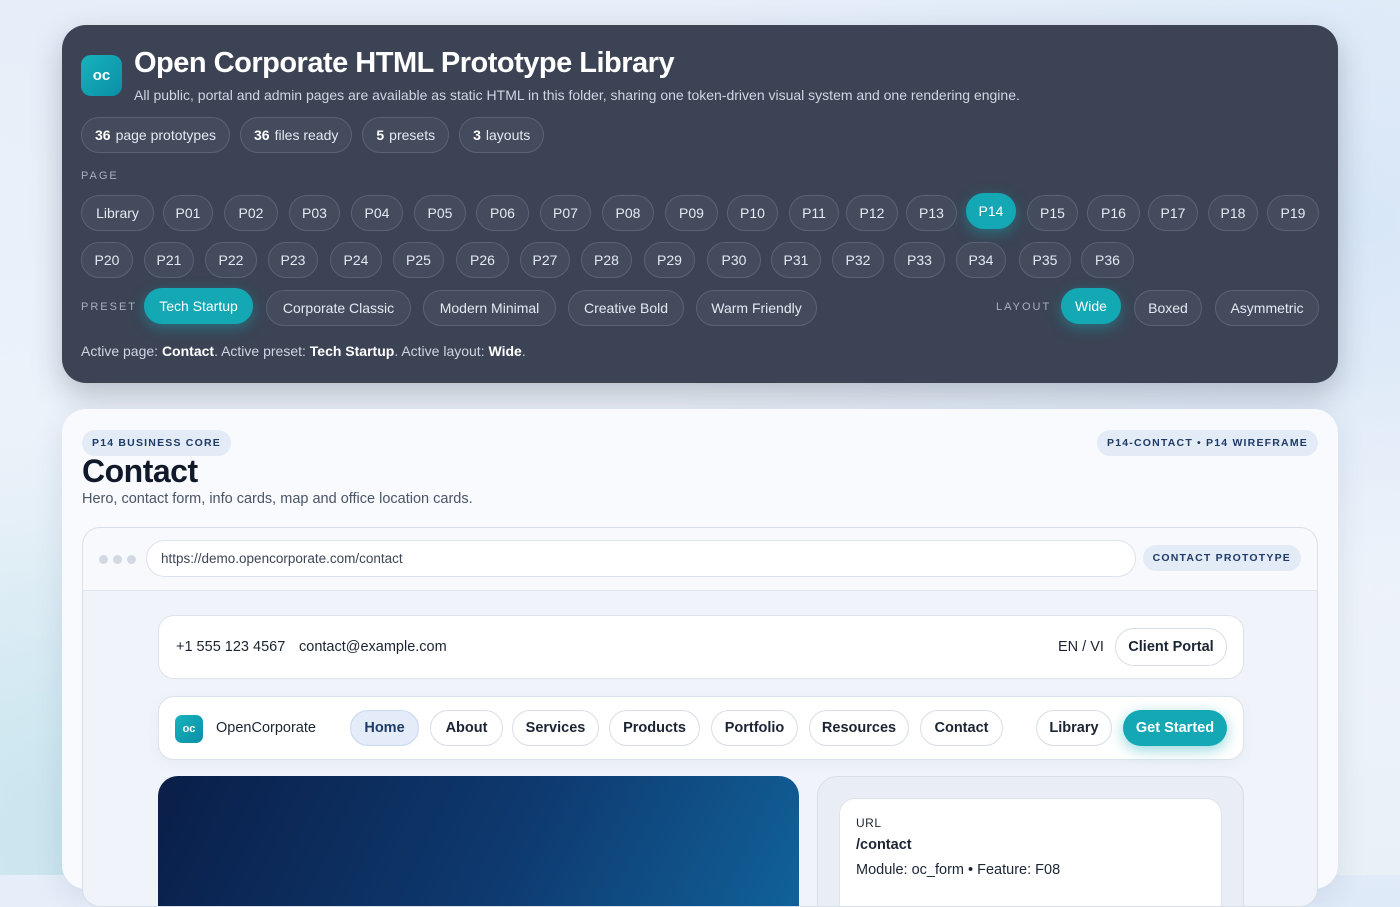 This screenshot has height=907, width=1400. I want to click on page-chip-p11: P11, so click(814, 213).